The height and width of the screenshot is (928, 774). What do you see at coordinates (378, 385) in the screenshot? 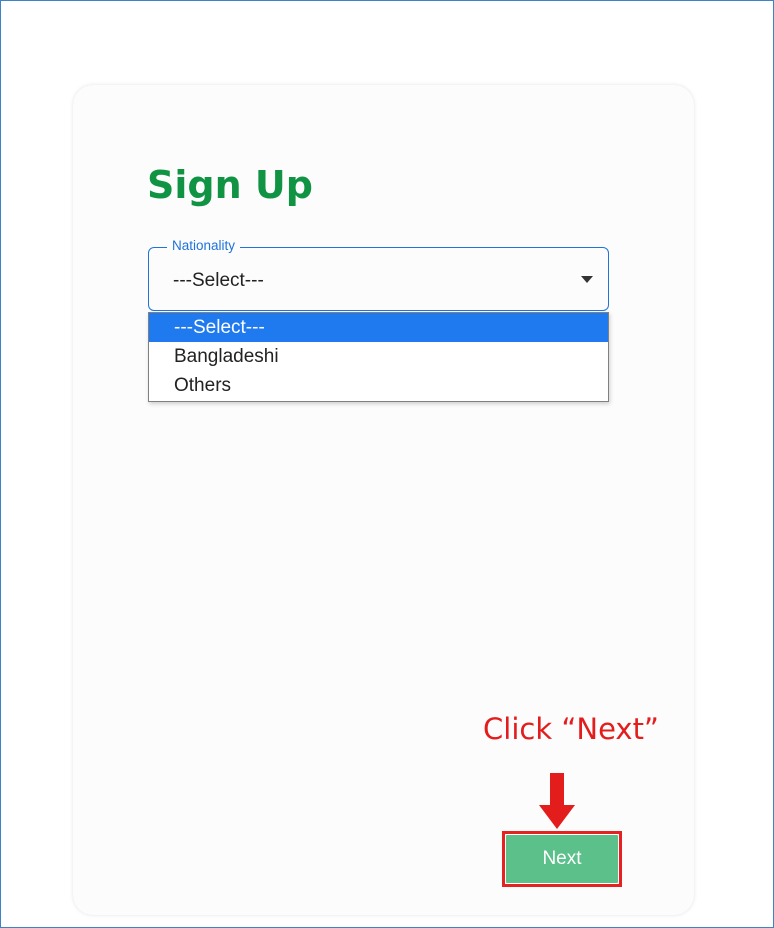
I see `dropdown-option-others: Others` at bounding box center [378, 385].